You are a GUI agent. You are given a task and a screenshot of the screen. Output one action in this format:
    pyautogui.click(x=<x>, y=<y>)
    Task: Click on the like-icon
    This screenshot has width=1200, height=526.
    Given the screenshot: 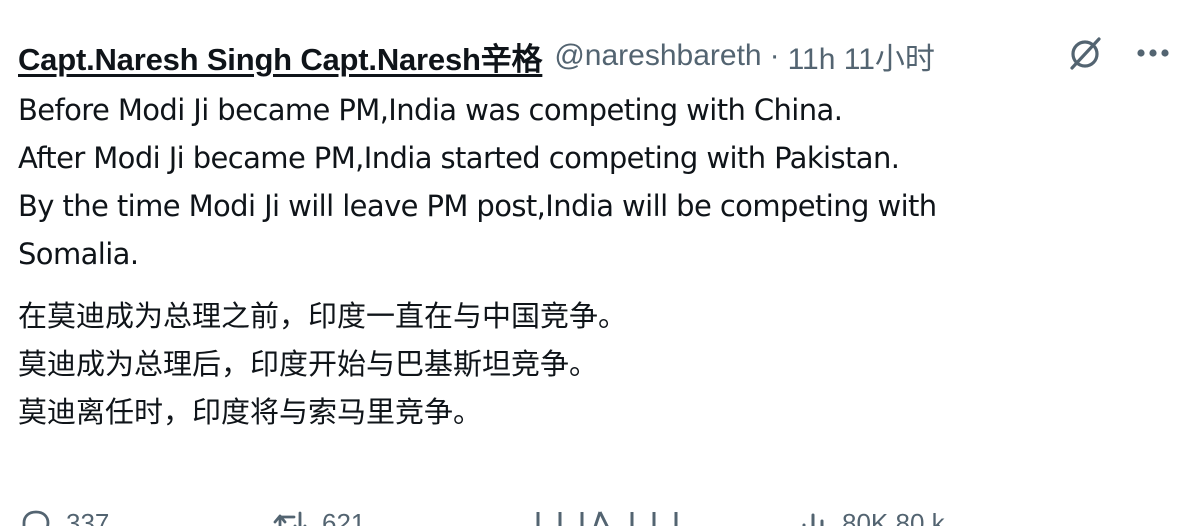 What is the action you would take?
    pyautogui.click(x=615, y=517)
    